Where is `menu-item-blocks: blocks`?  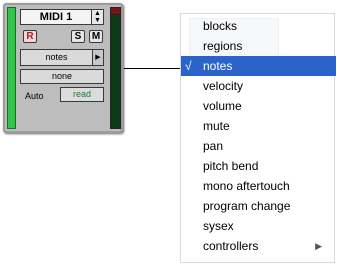
menu-item-blocks: blocks is located at coordinates (258, 26).